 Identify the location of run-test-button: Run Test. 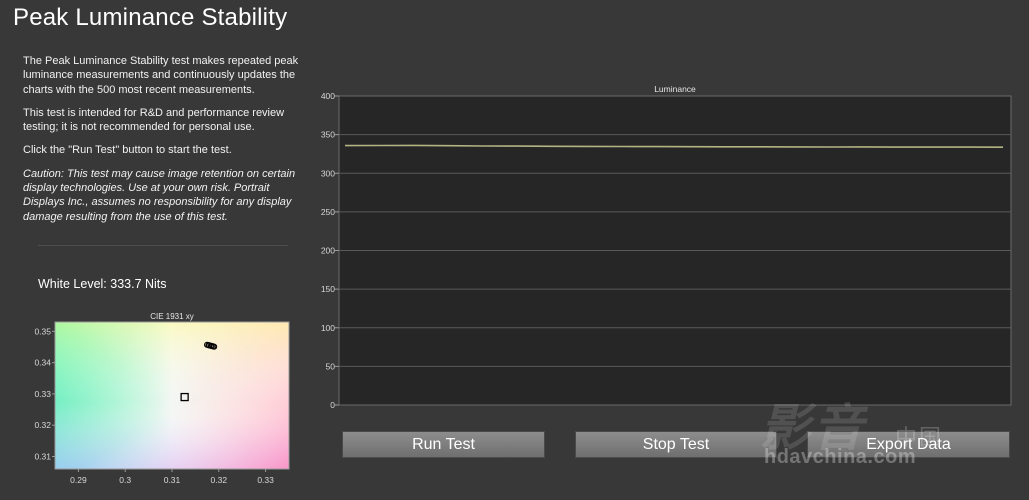
(443, 444).